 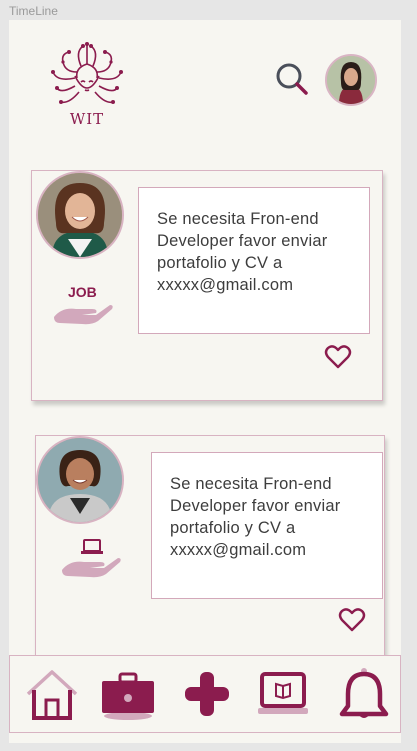 I want to click on nav-jobs-button, so click(x=128, y=694).